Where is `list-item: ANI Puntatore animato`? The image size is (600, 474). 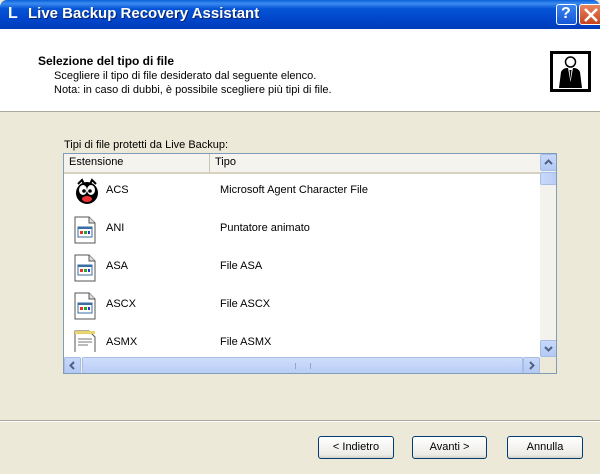
list-item: ANI Puntatore animato is located at coordinates (302, 230).